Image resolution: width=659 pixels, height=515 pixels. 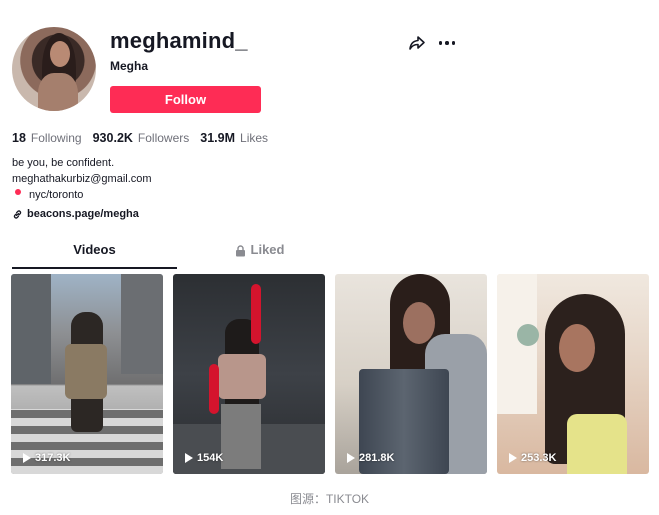 I want to click on followers-label: Followers, so click(x=163, y=138).